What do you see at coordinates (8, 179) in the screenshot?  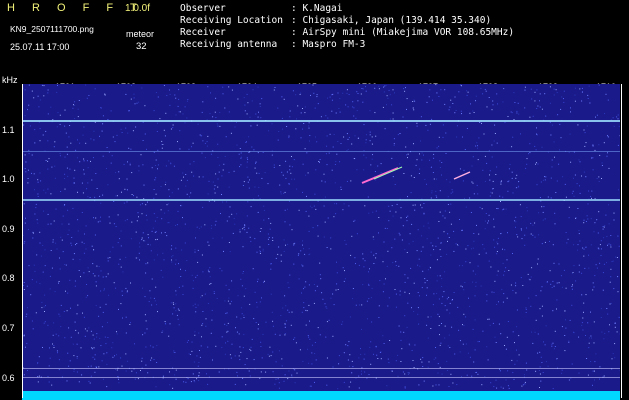 I see `y-tick-label: 1.0` at bounding box center [8, 179].